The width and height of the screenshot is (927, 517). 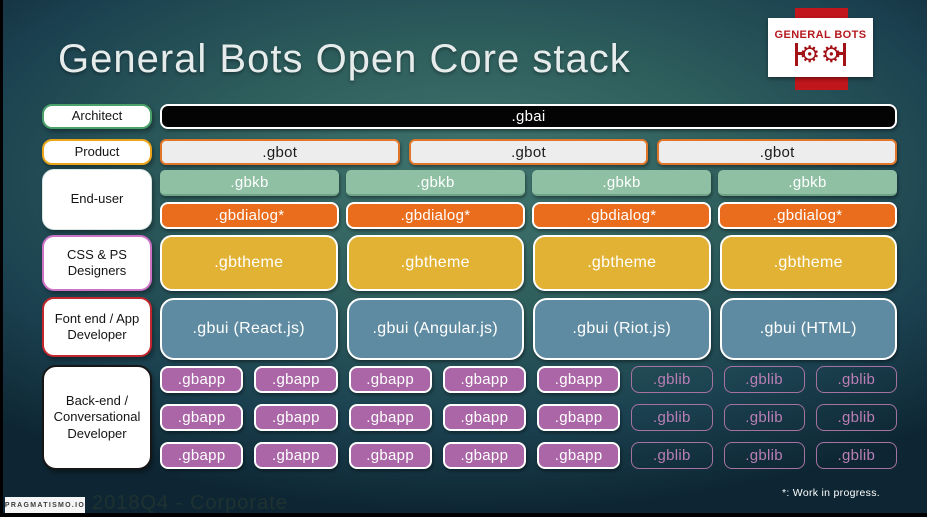 I want to click on footer-caption: 2018Q4 - Corporate, so click(x=190, y=503).